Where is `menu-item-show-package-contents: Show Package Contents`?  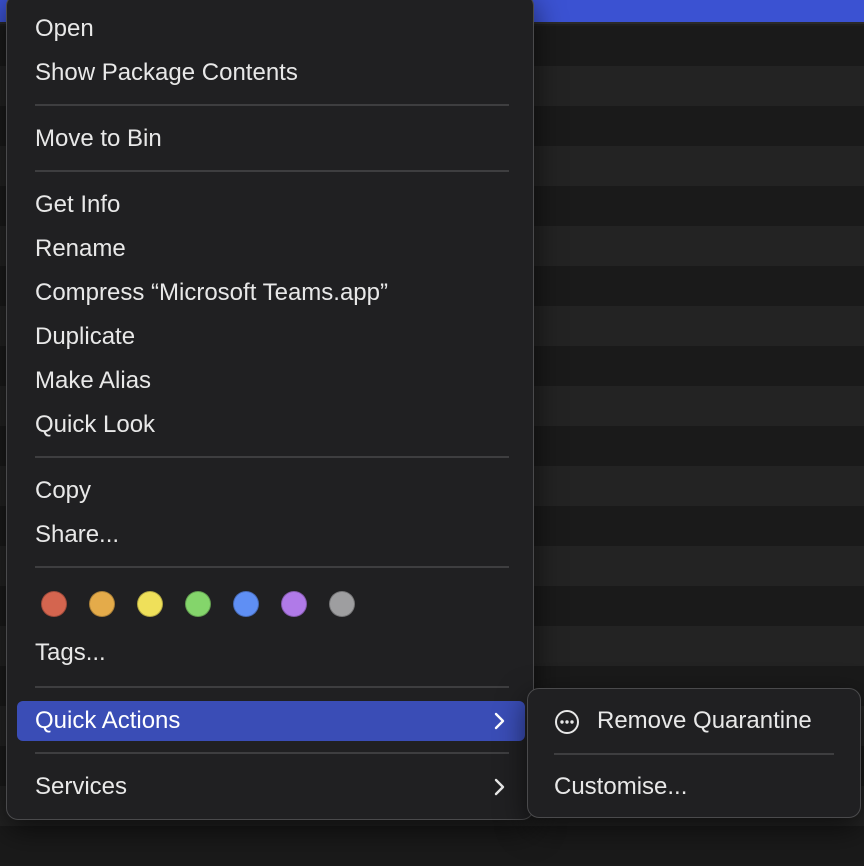
menu-item-show-package-contents: Show Package Contents is located at coordinates (271, 73).